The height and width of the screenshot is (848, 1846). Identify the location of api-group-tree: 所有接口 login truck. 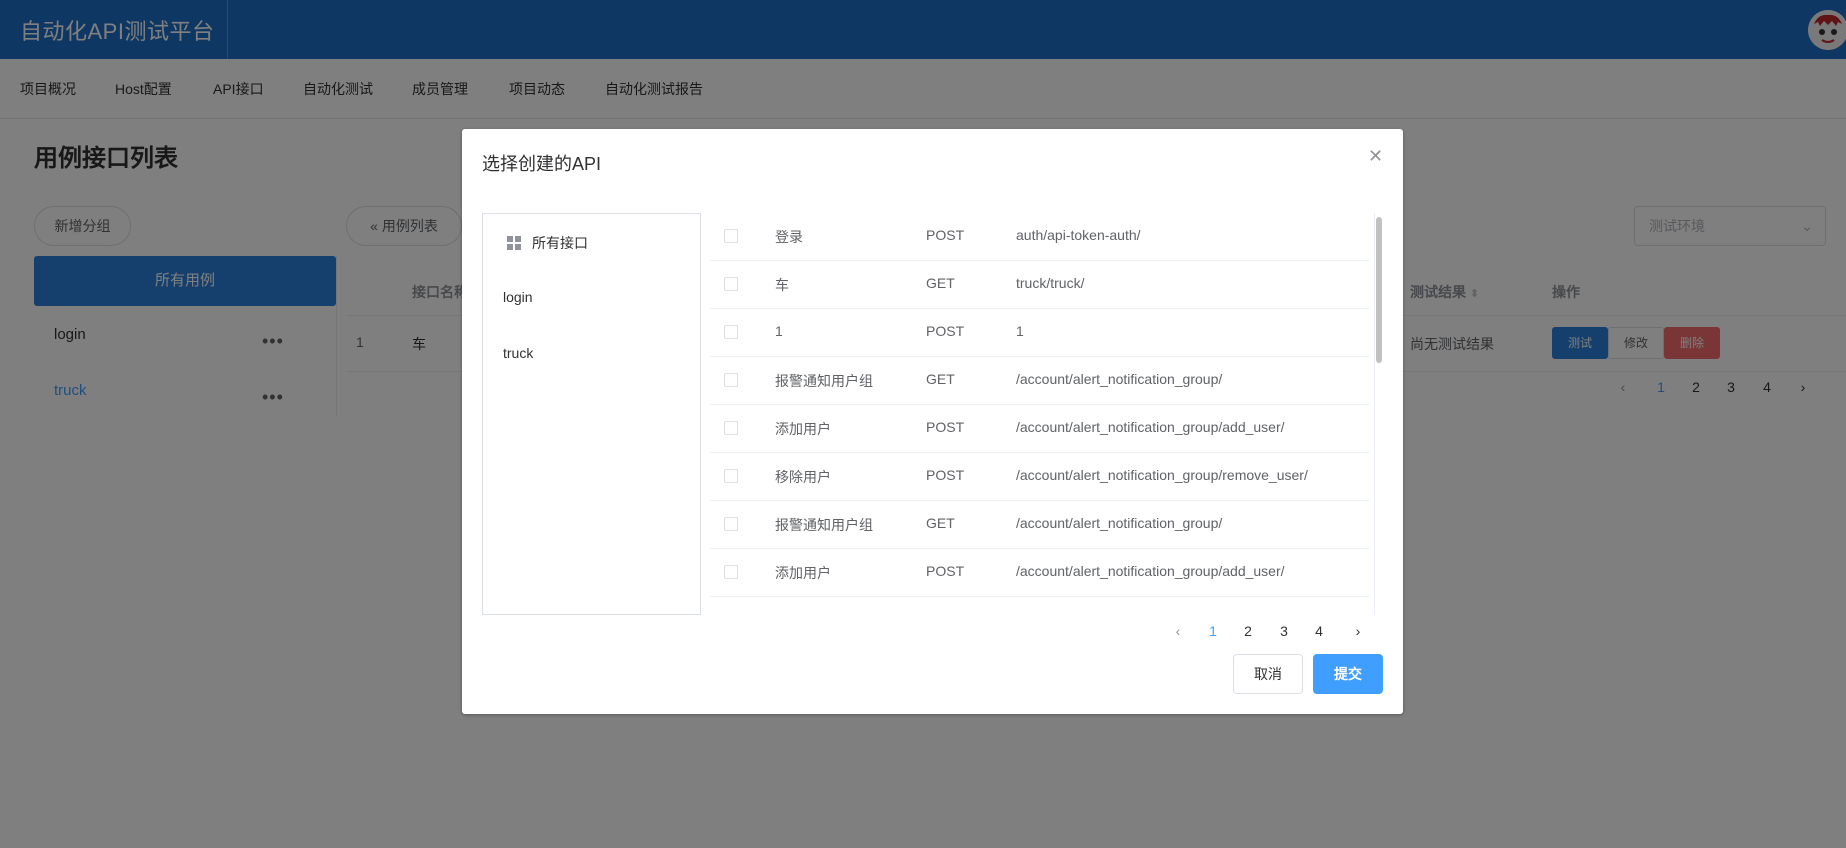
(591, 414).